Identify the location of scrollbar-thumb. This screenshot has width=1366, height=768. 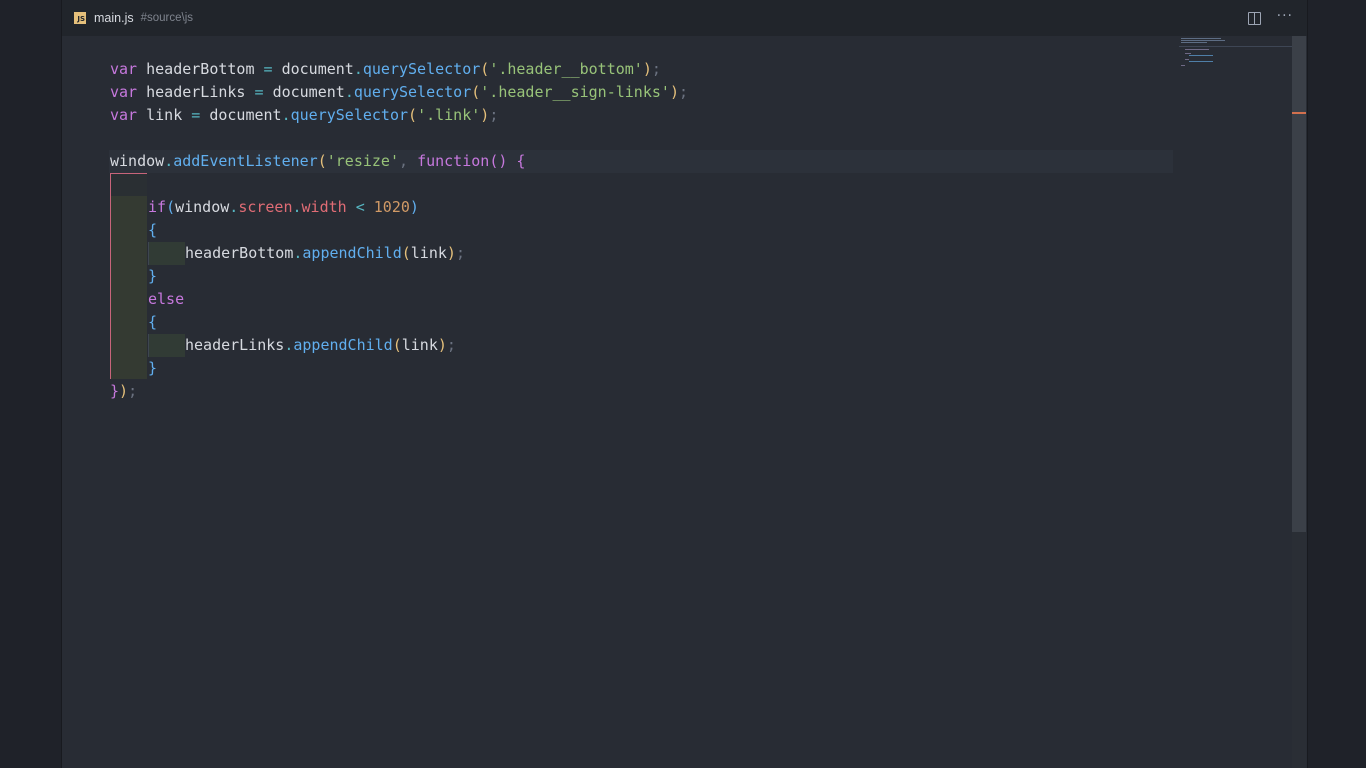
(1299, 284).